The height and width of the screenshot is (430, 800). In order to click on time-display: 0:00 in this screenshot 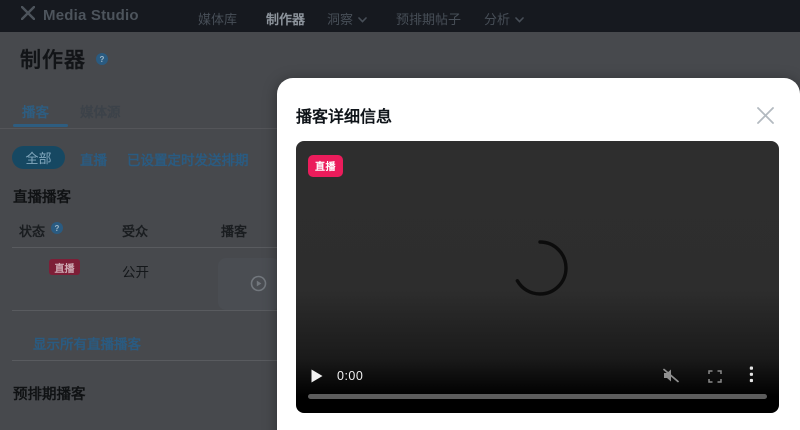, I will do `click(350, 376)`.